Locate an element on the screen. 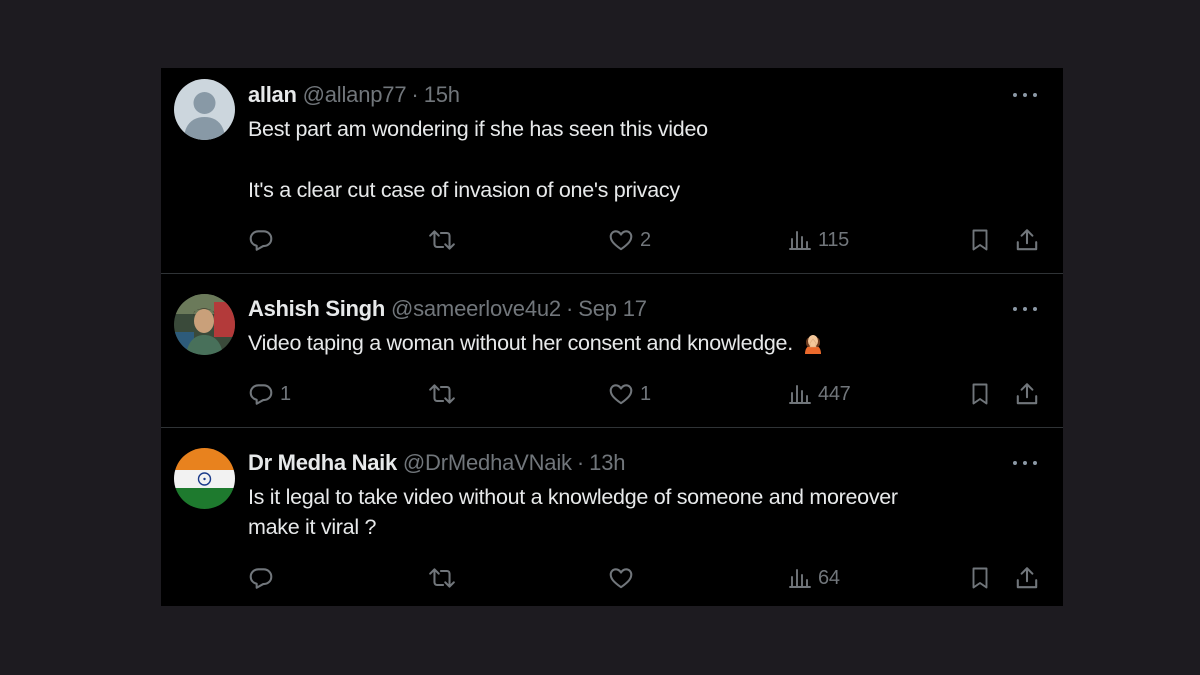 The height and width of the screenshot is (675, 1200). like-button: 1 is located at coordinates (629, 394).